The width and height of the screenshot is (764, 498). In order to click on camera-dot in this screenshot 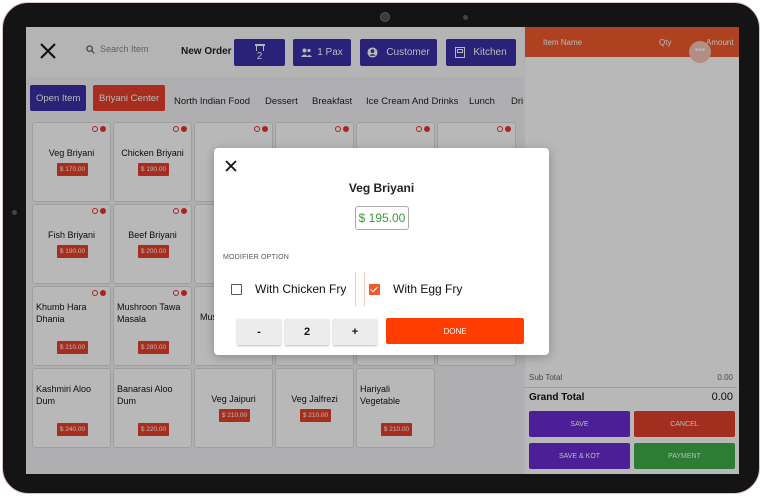, I will do `click(385, 17)`.